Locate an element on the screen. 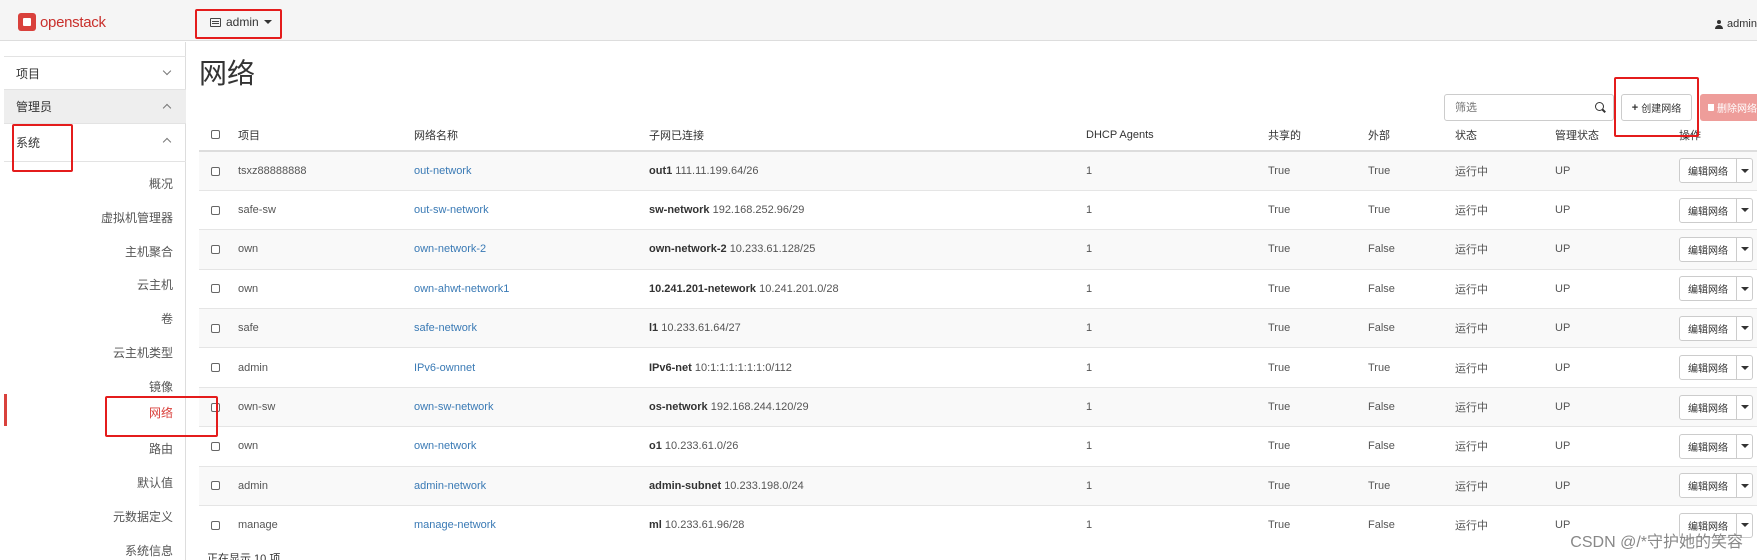 This screenshot has width=1757, height=560. project-cell: admin is located at coordinates (326, 485).